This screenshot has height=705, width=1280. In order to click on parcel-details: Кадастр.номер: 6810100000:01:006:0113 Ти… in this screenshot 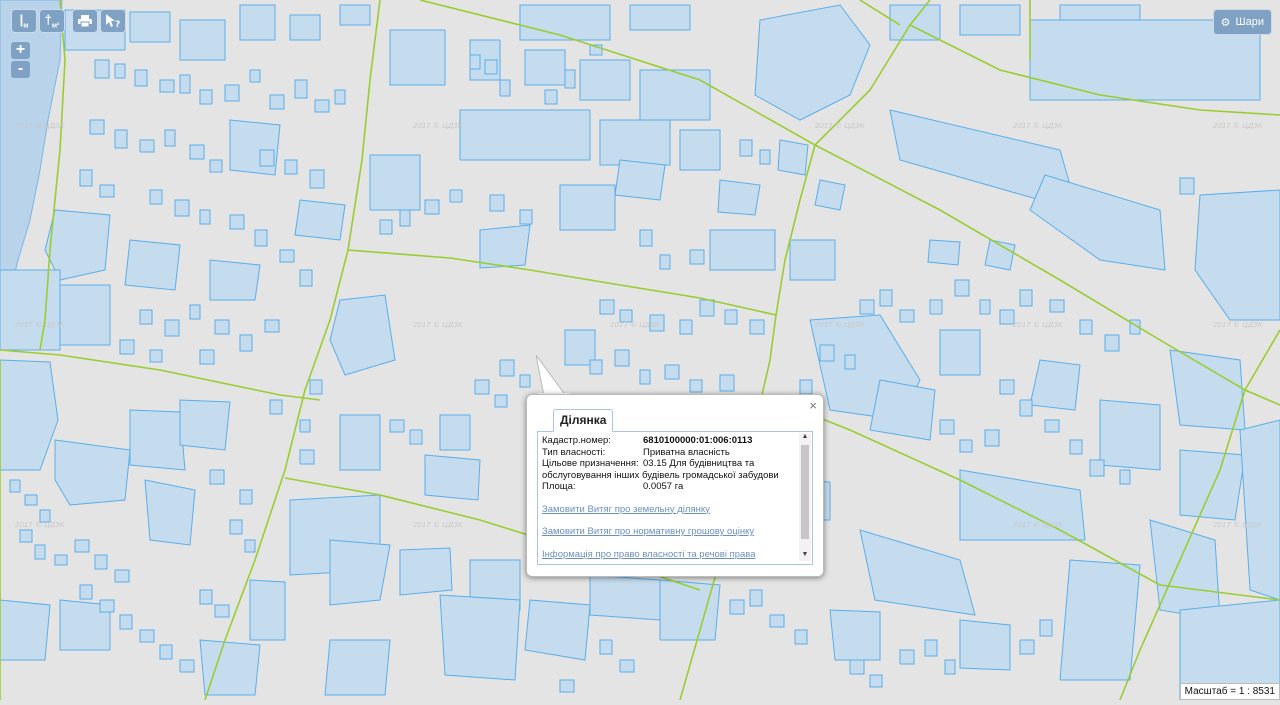, I will do `click(670, 497)`.